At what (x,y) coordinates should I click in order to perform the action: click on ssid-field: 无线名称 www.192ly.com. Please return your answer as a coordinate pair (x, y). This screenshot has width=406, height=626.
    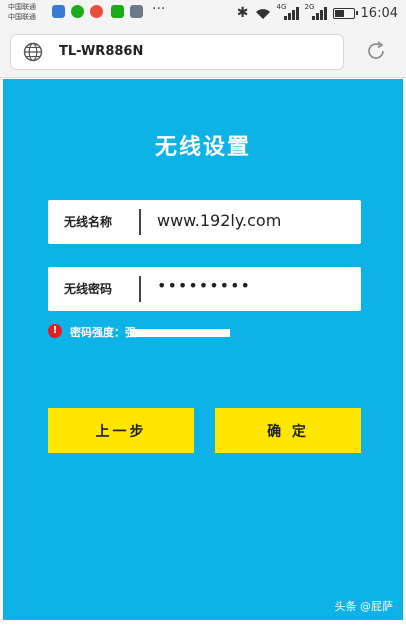
    Looking at the image, I should click on (204, 222).